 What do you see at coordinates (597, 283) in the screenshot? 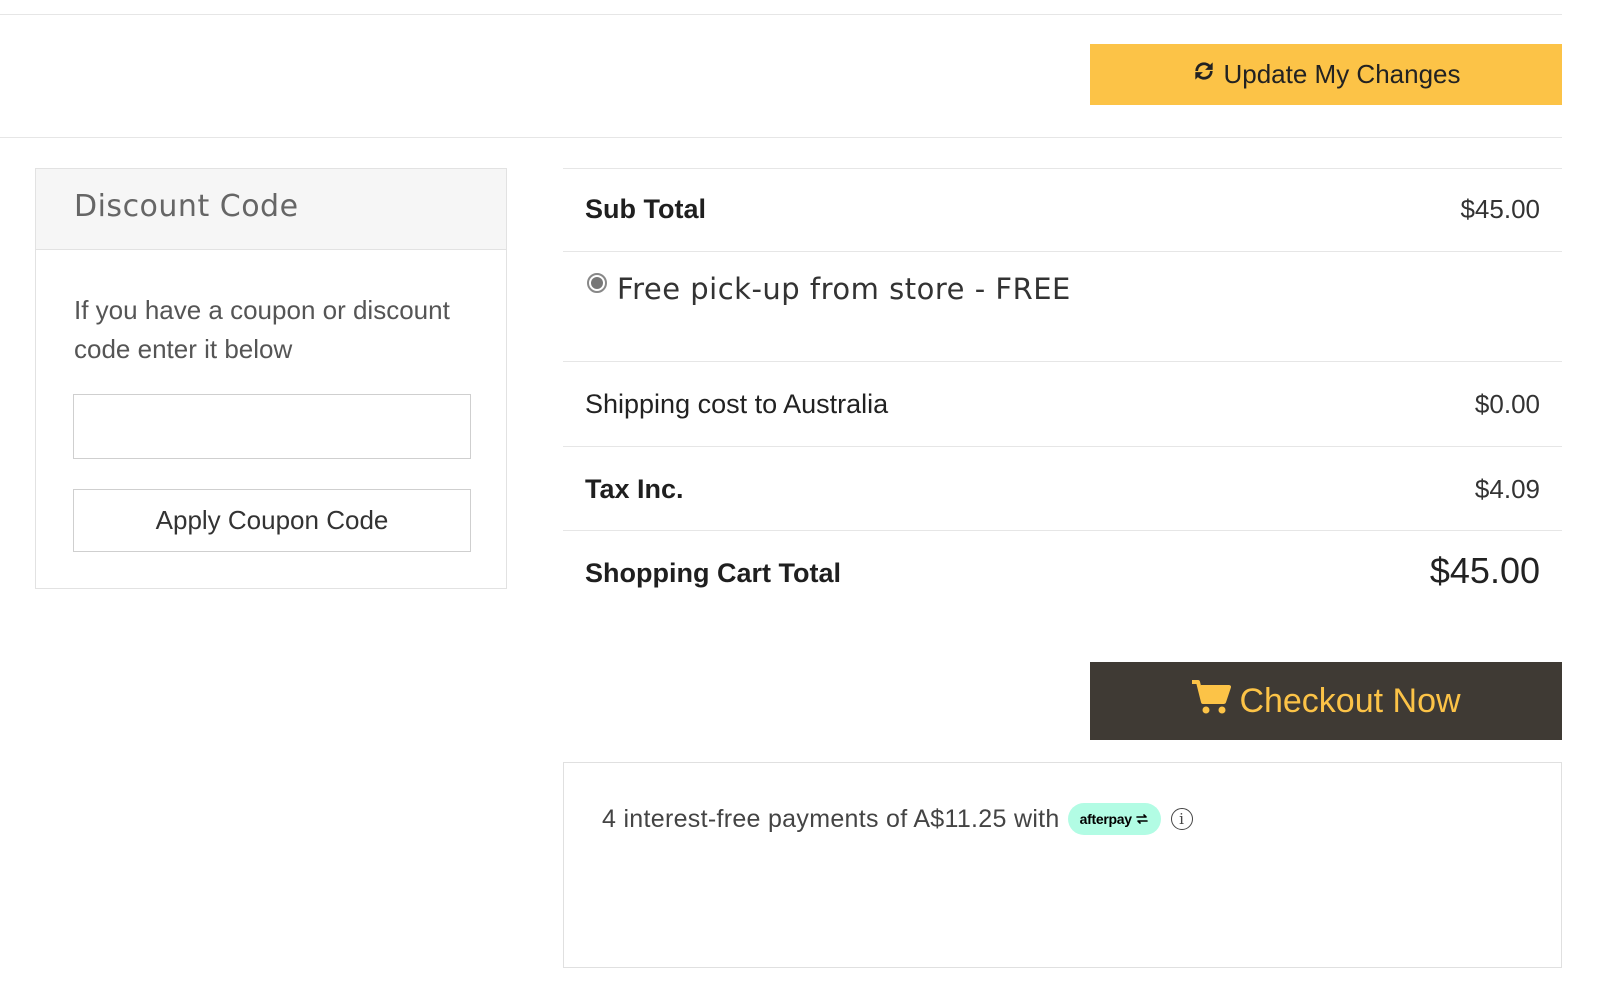
I see `shipping-radio` at bounding box center [597, 283].